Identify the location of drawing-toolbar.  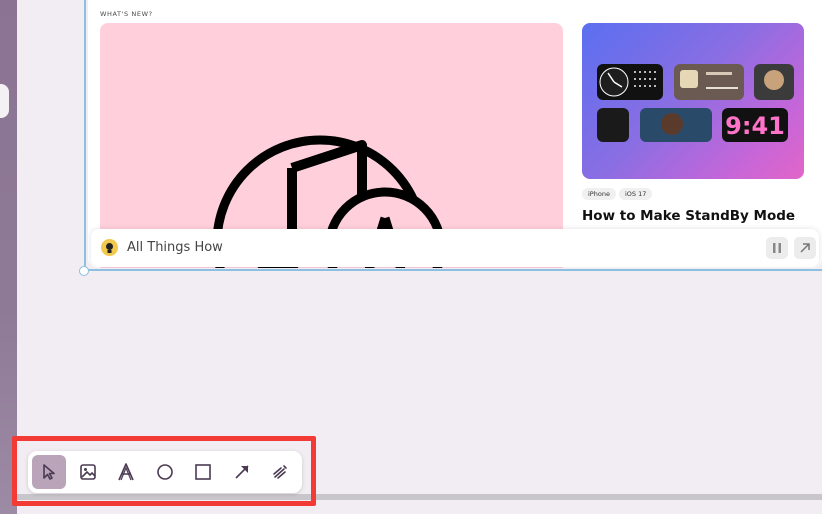
(165, 472).